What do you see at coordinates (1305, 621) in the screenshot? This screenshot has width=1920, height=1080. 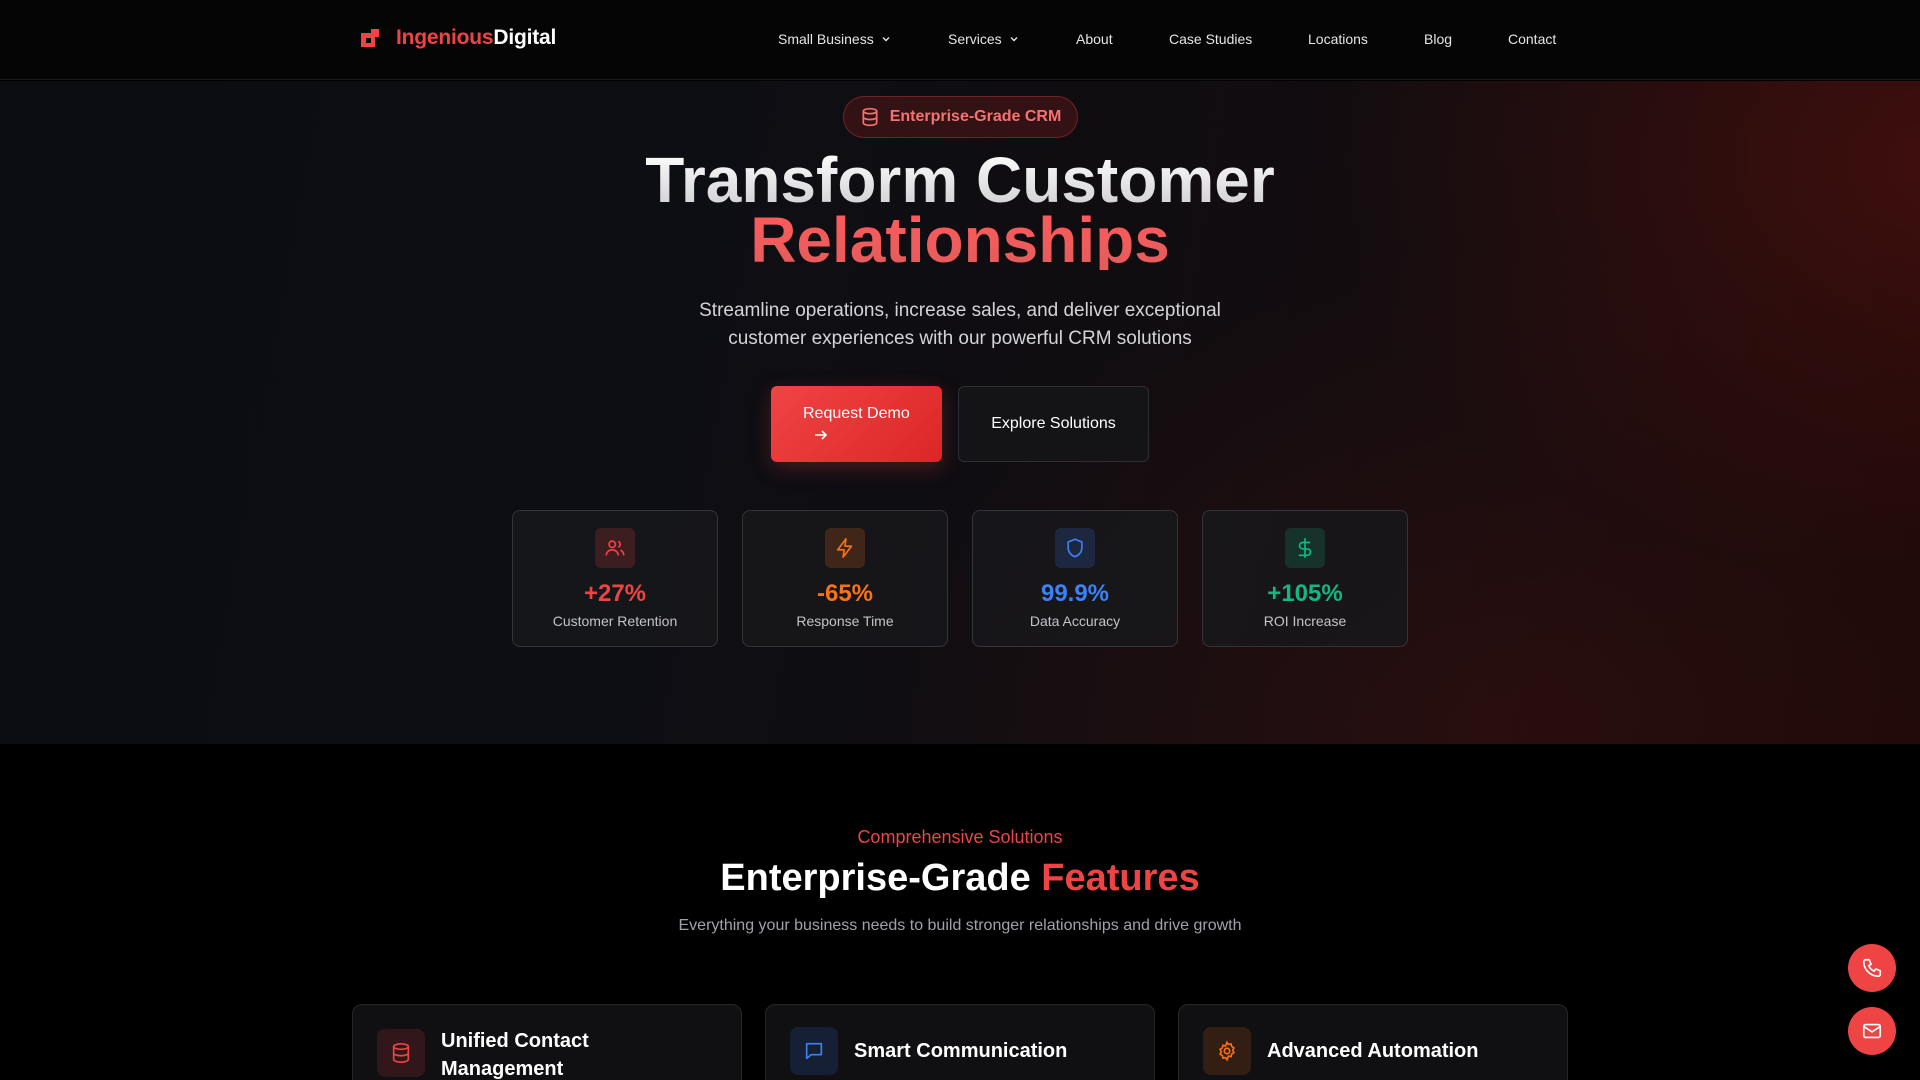 I see `stat-label: ROI Increase` at bounding box center [1305, 621].